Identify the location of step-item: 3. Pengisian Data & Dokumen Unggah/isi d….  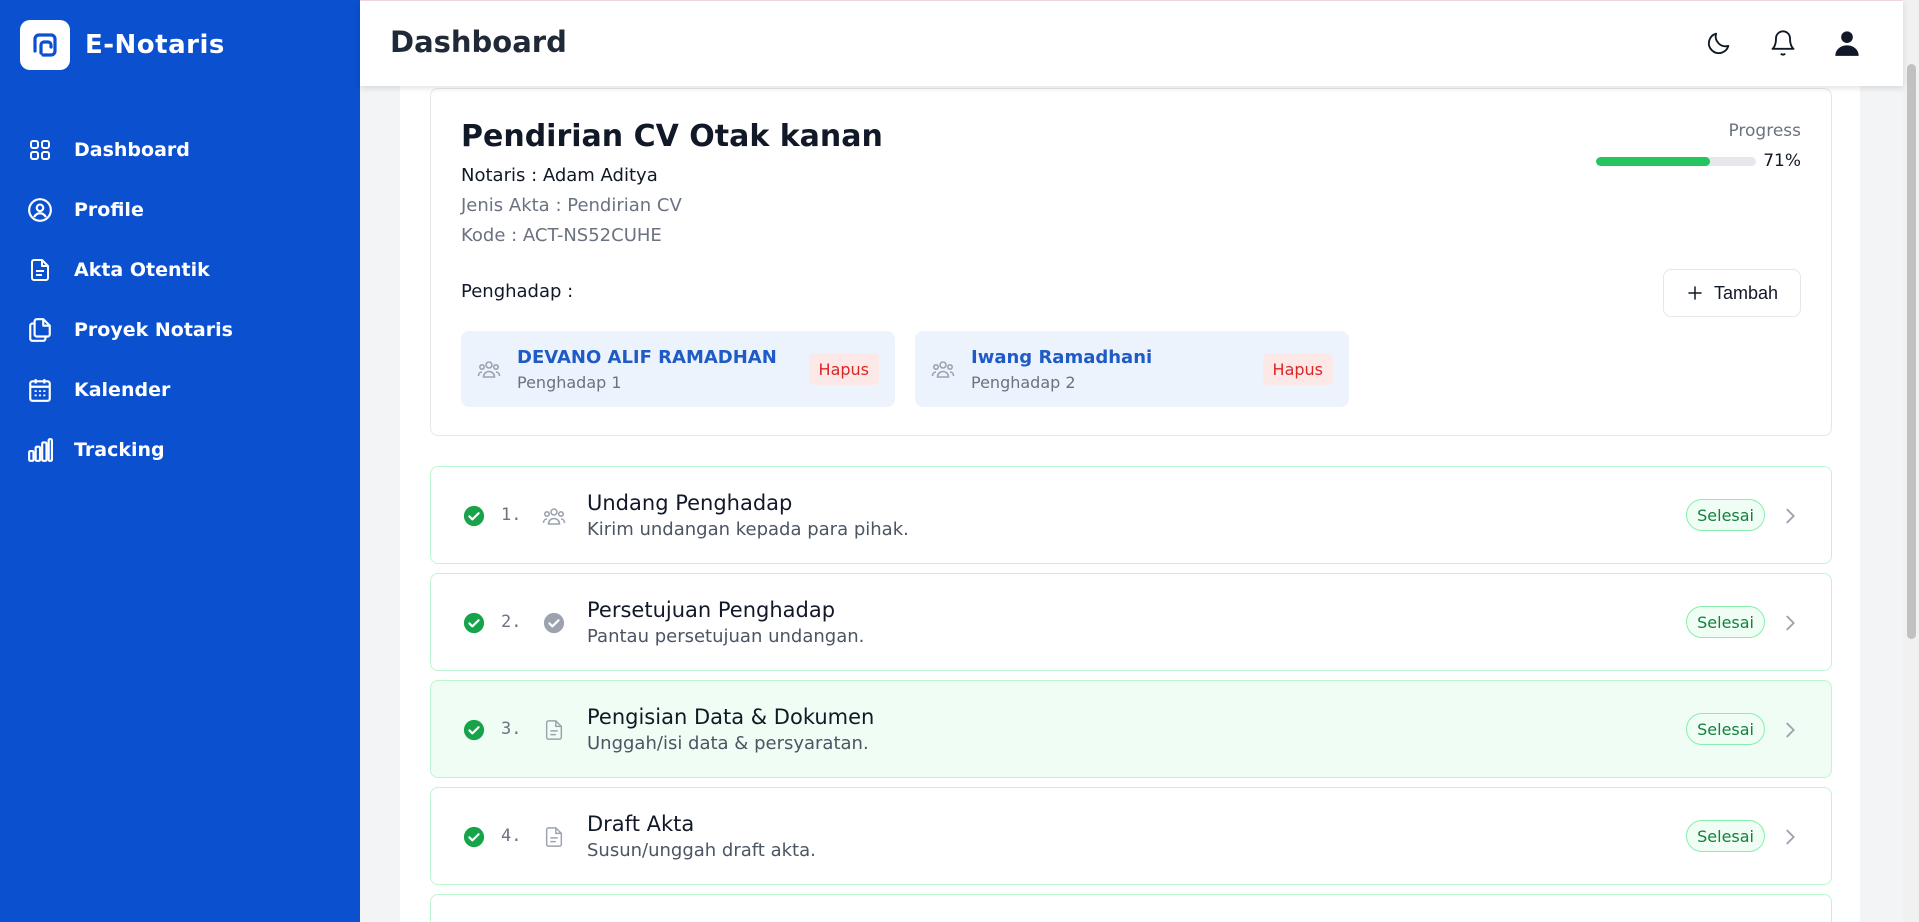
(1131, 729).